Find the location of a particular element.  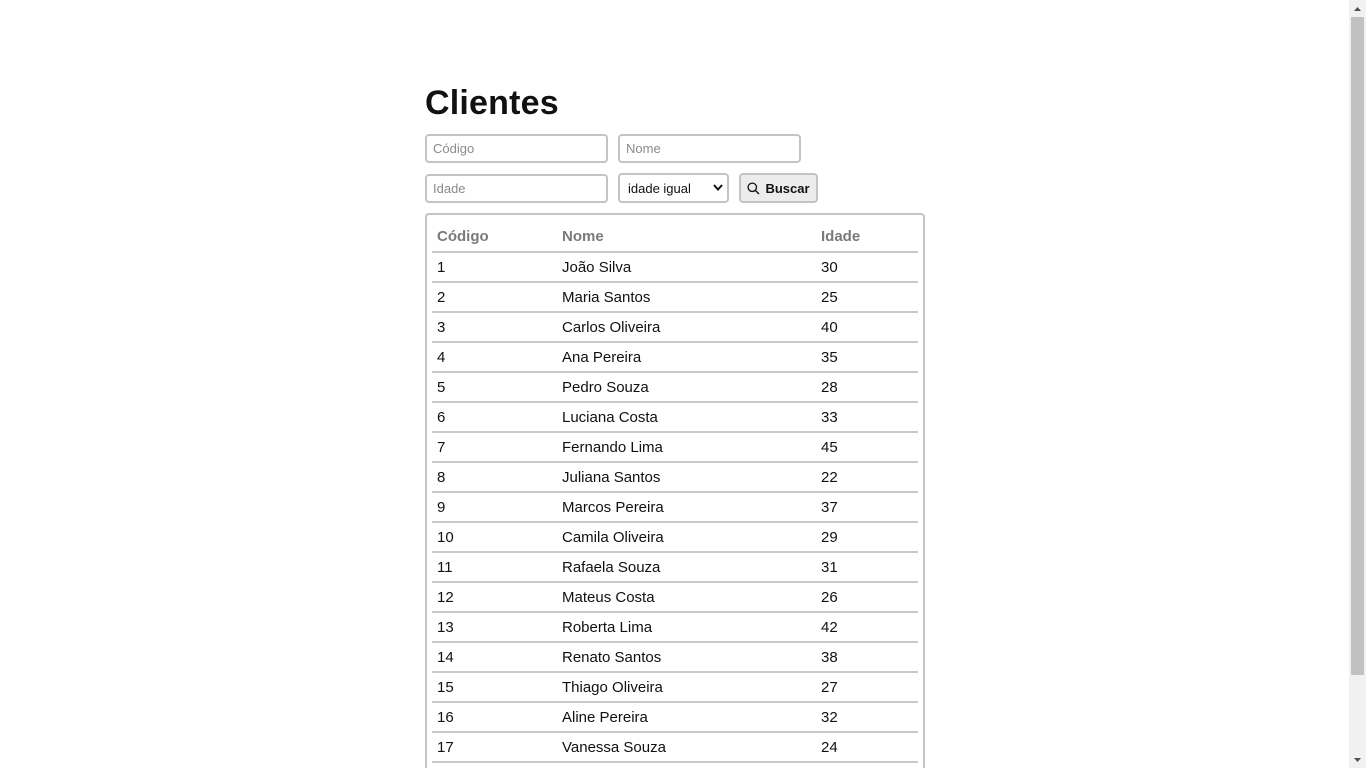

cell-name: Juliana Santos is located at coordinates (686, 477).